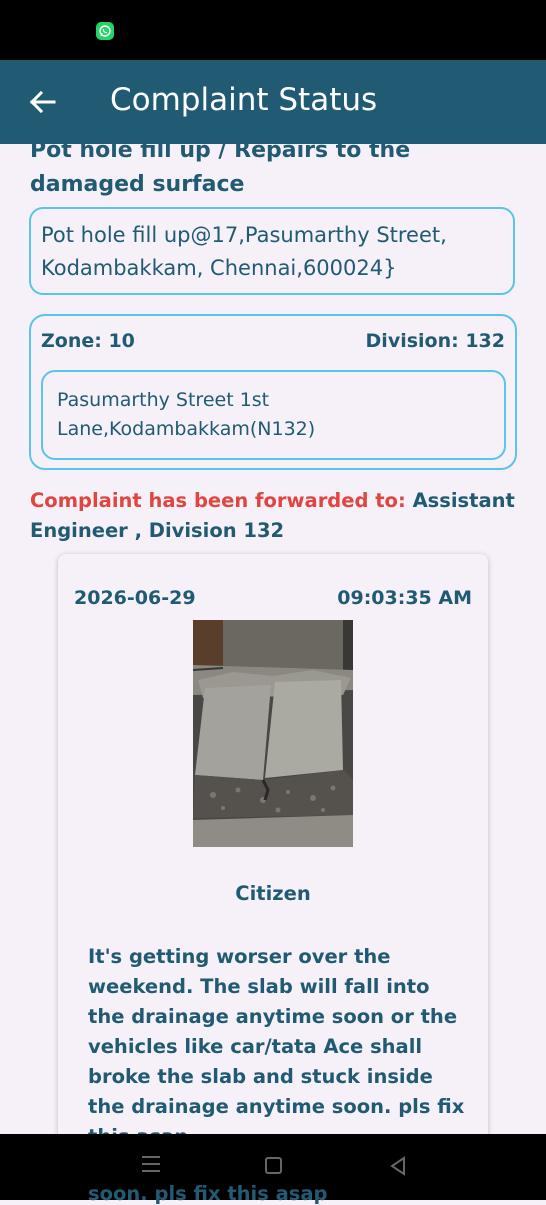 The width and height of the screenshot is (546, 1205). Describe the element at coordinates (151, 1164) in the screenshot. I see `menu-icon` at that location.